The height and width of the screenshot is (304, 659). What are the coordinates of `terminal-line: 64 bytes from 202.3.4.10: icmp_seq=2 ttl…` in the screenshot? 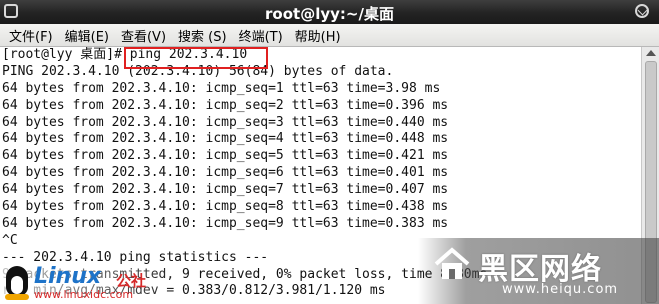 It's located at (225, 105).